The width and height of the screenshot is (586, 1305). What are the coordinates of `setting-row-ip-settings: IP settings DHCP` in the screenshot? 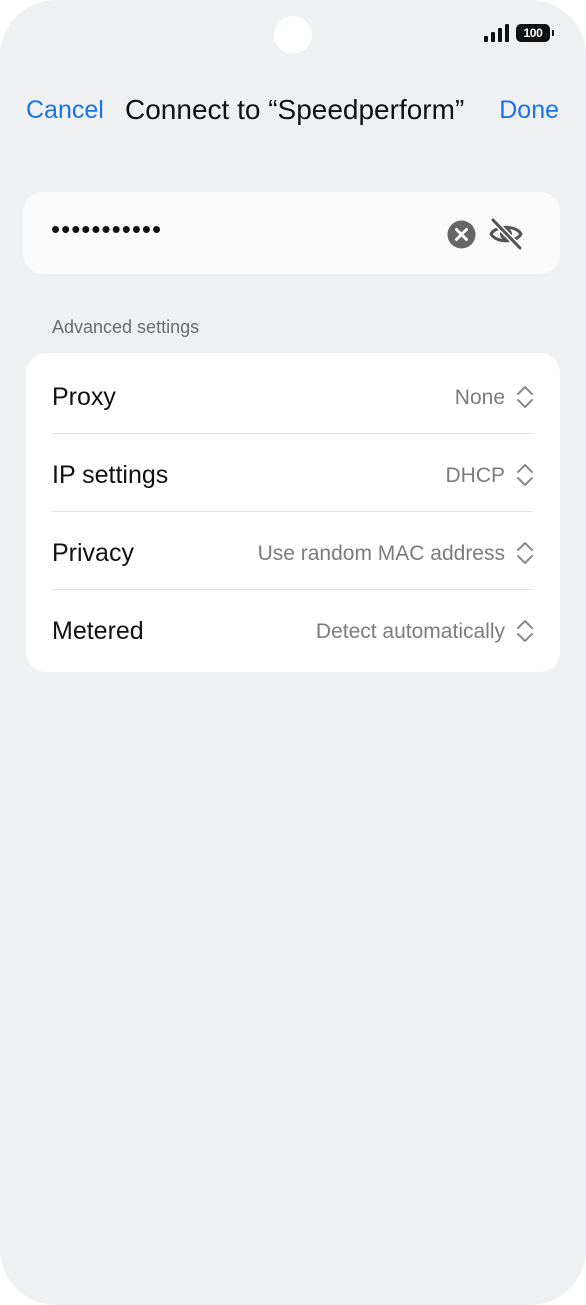 It's located at (293, 473).